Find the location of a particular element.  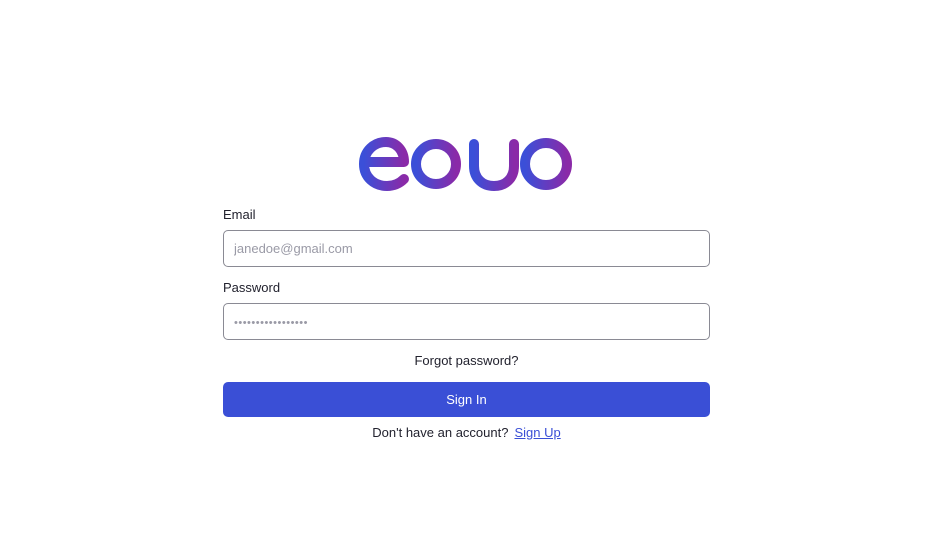

email-label: Email is located at coordinates (239, 214).